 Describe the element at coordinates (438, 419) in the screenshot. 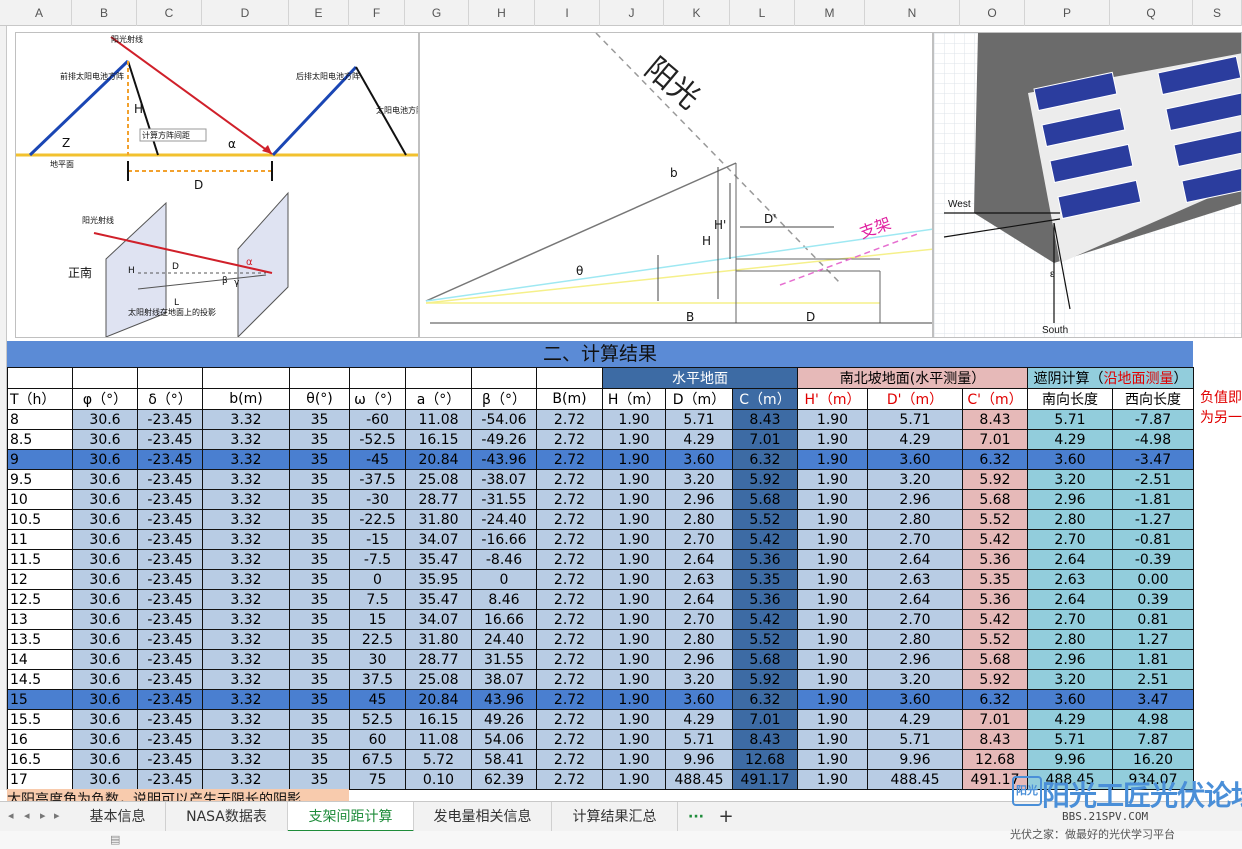

I see `table-cell: 11.08` at that location.